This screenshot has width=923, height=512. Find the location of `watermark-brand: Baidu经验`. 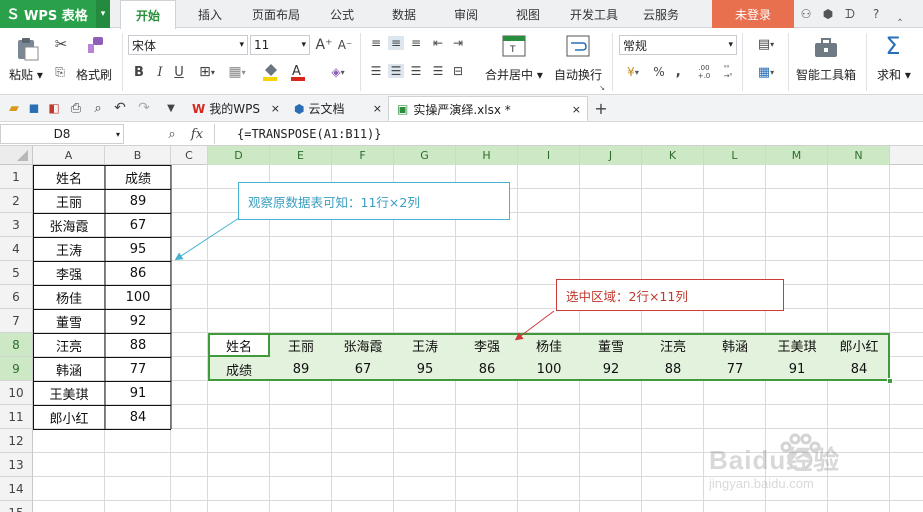

watermark-brand: Baidu经验 is located at coordinates (775, 460).